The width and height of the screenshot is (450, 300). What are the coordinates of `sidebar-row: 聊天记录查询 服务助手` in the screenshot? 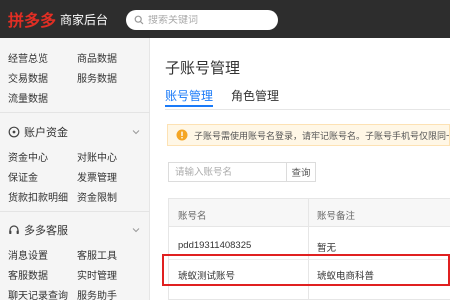 It's located at (78, 293).